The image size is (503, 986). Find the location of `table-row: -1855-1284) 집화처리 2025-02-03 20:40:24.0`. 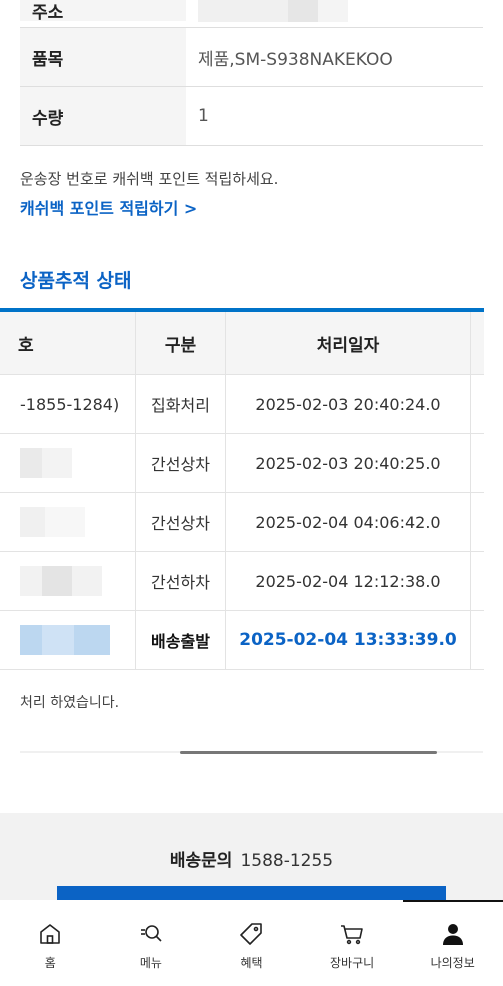

table-row: -1855-1284) 집화처리 2025-02-03 20:40:24.0 is located at coordinates (242, 404).